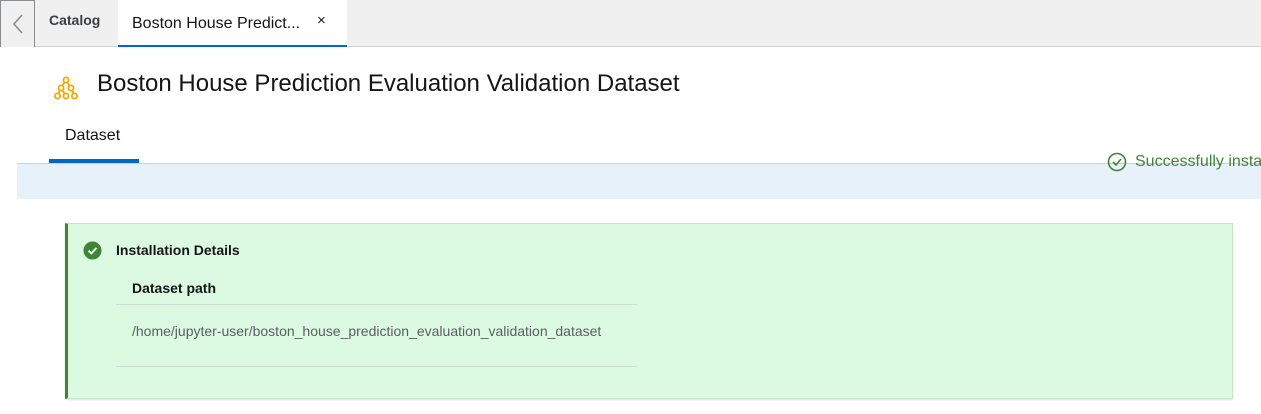  I want to click on tab-catalog: Catalog, so click(74, 20).